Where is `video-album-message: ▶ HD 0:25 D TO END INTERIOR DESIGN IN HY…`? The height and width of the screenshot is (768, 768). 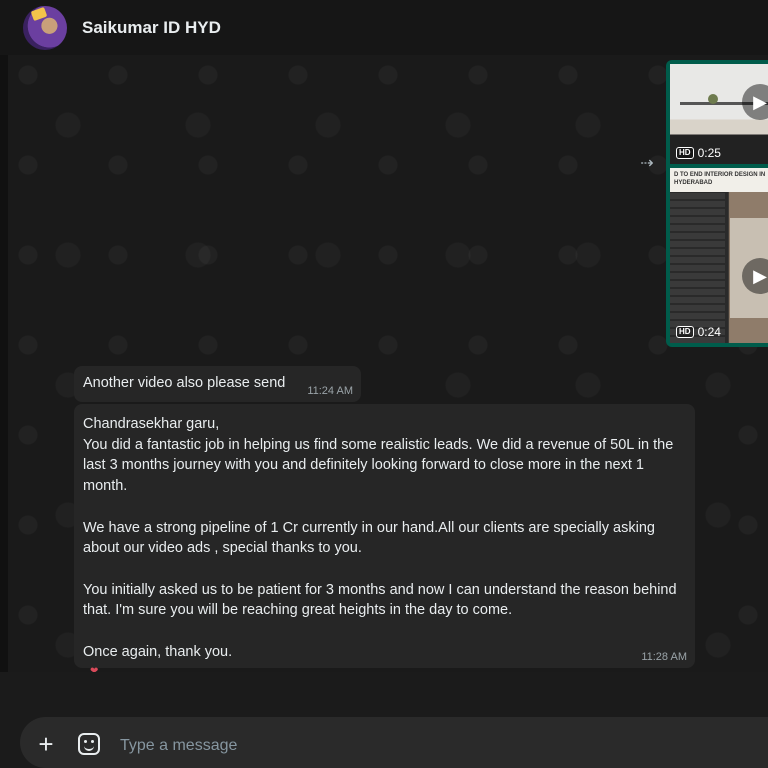
video-album-message: ▶ HD 0:25 D TO END INTERIOR DESIGN IN HY… is located at coordinates (717, 203).